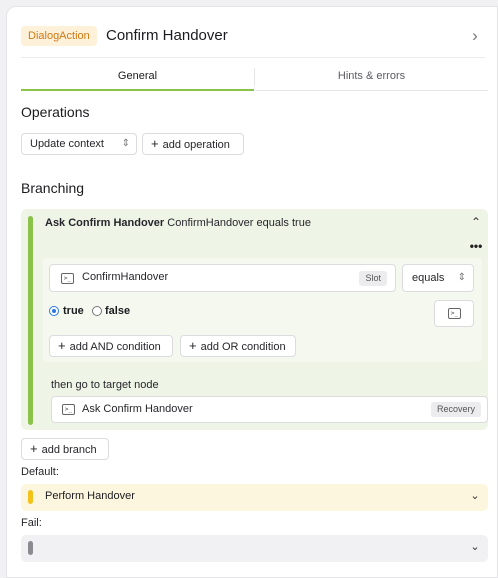  Describe the element at coordinates (125, 277) in the screenshot. I see `slot-name: ConfirmHandover` at that location.